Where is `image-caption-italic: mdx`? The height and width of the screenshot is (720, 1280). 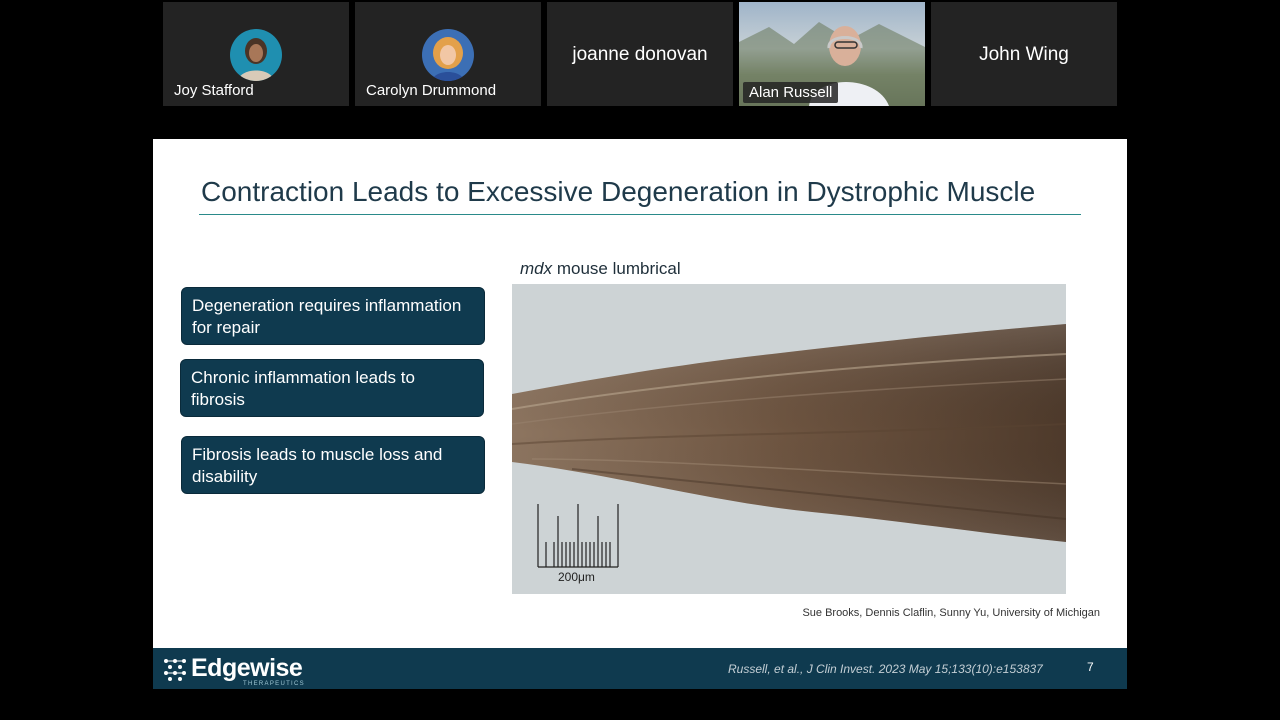 image-caption-italic: mdx is located at coordinates (536, 268).